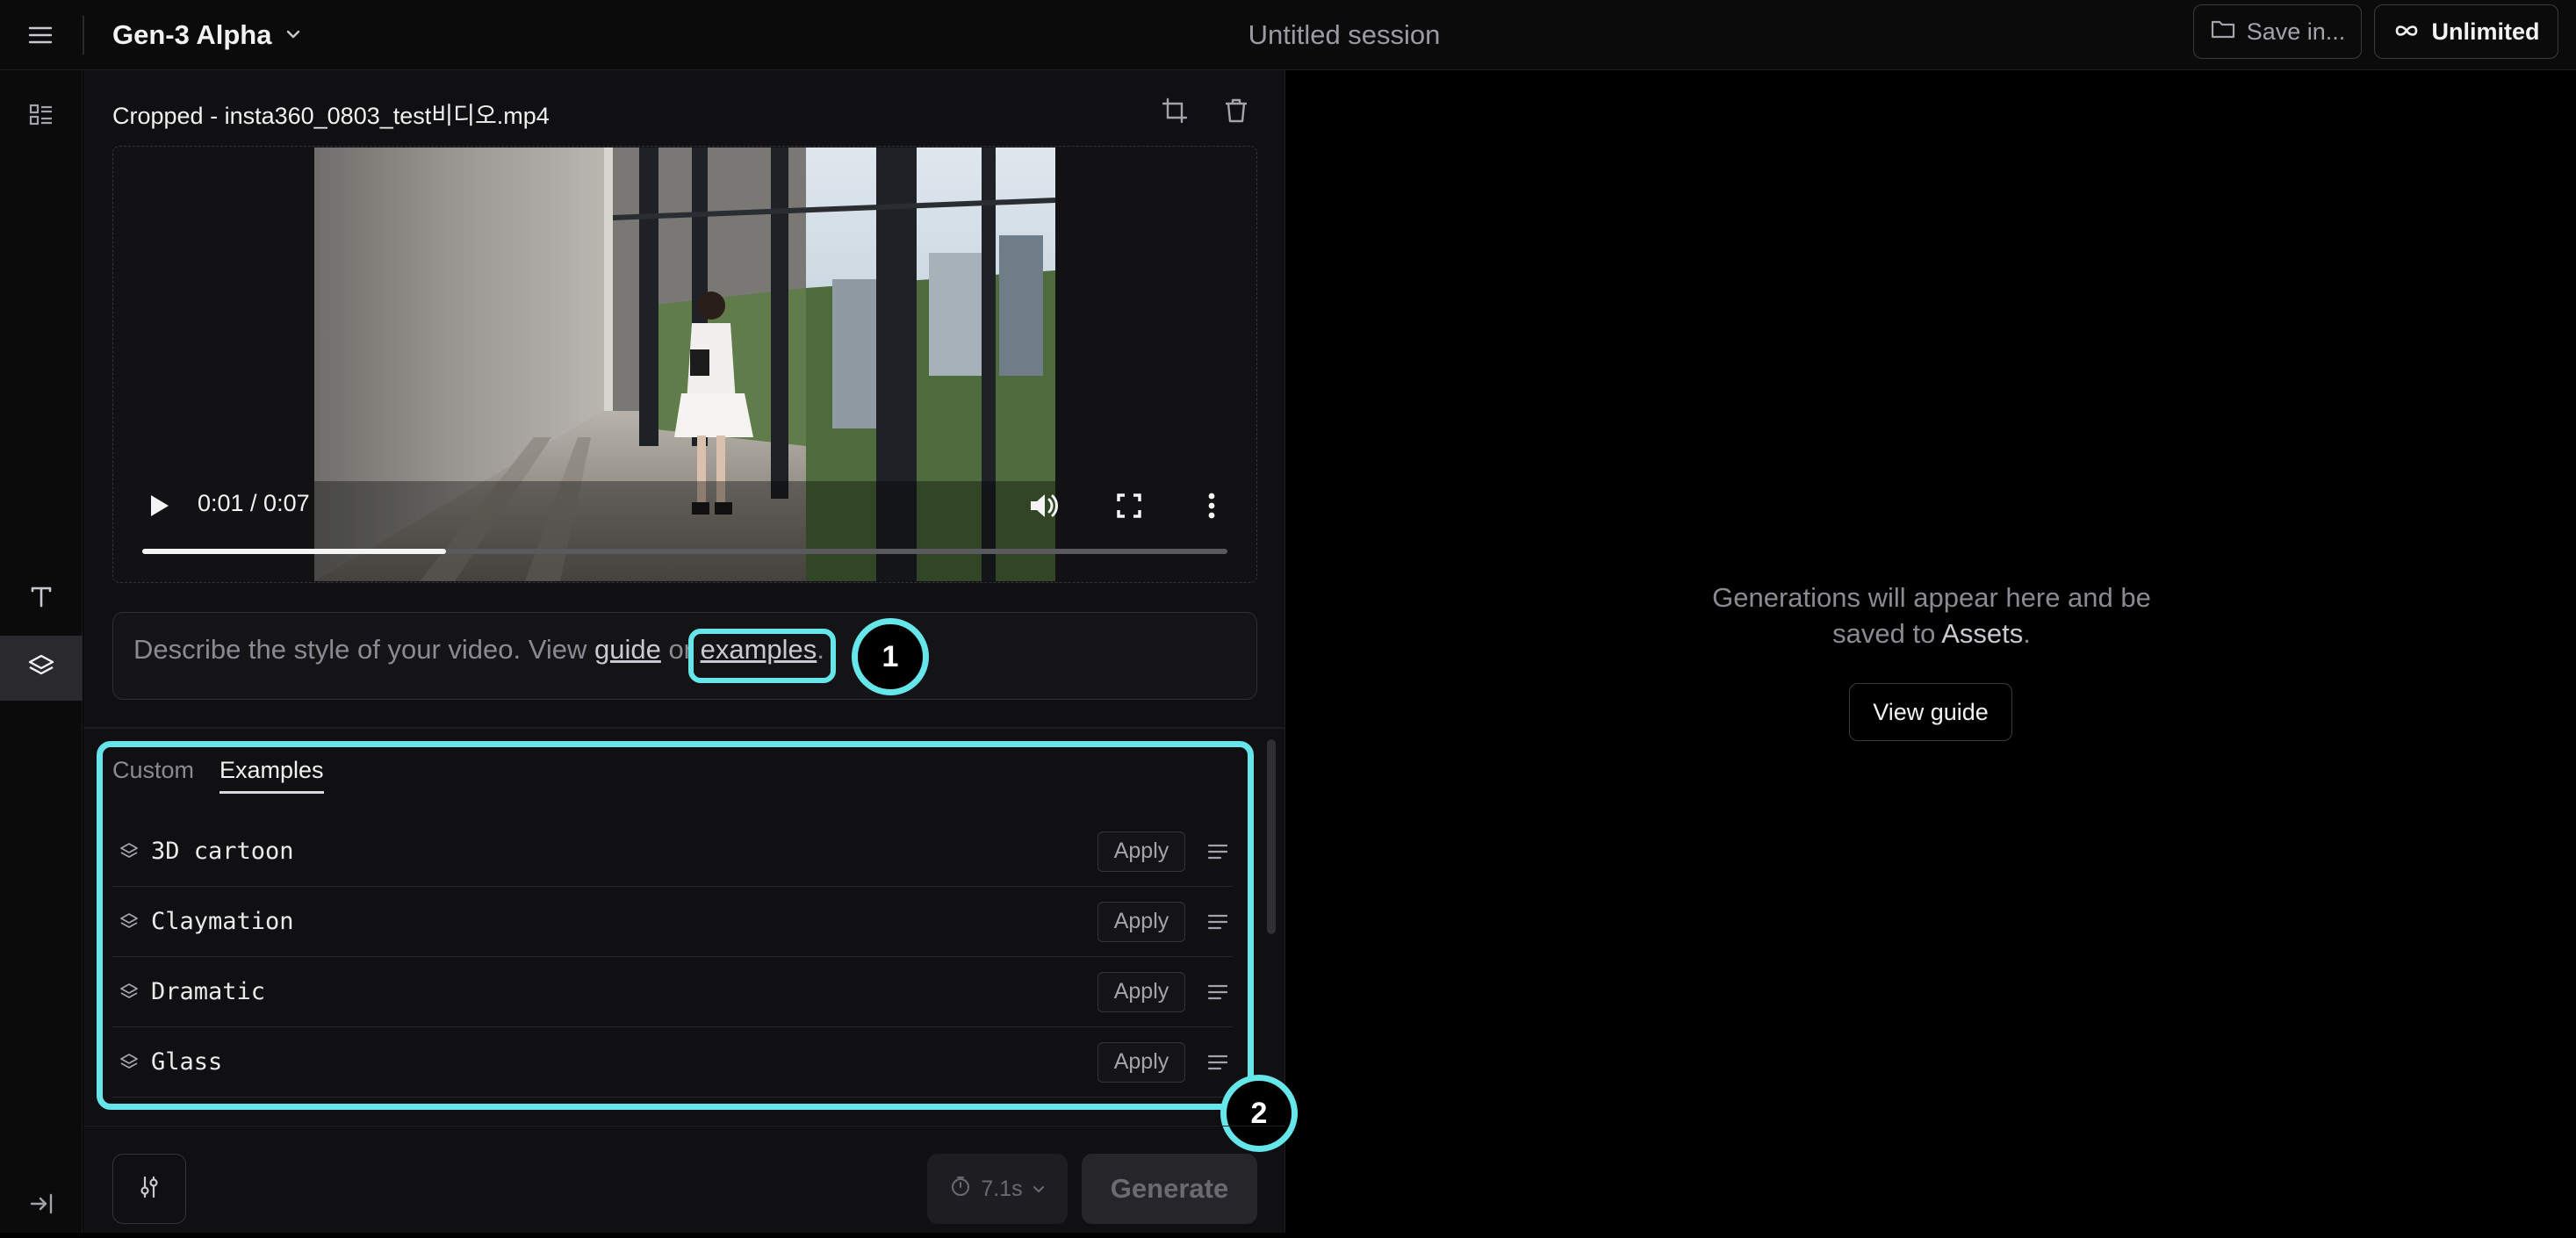 The width and height of the screenshot is (2576, 1238). I want to click on duration-label: 7.1s, so click(1002, 1188).